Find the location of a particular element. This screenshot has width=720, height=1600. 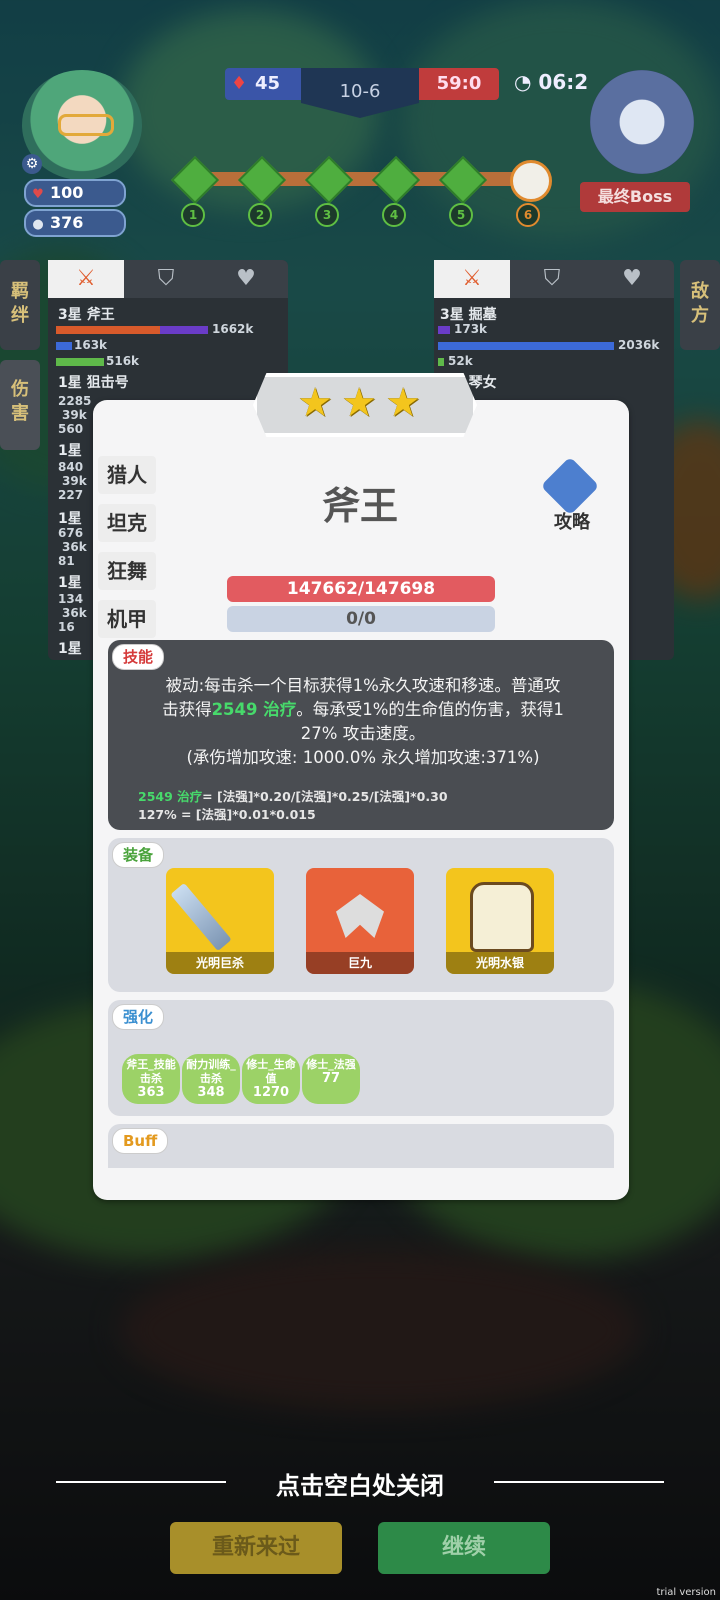

class-tag: 狂舞 is located at coordinates (127, 571).